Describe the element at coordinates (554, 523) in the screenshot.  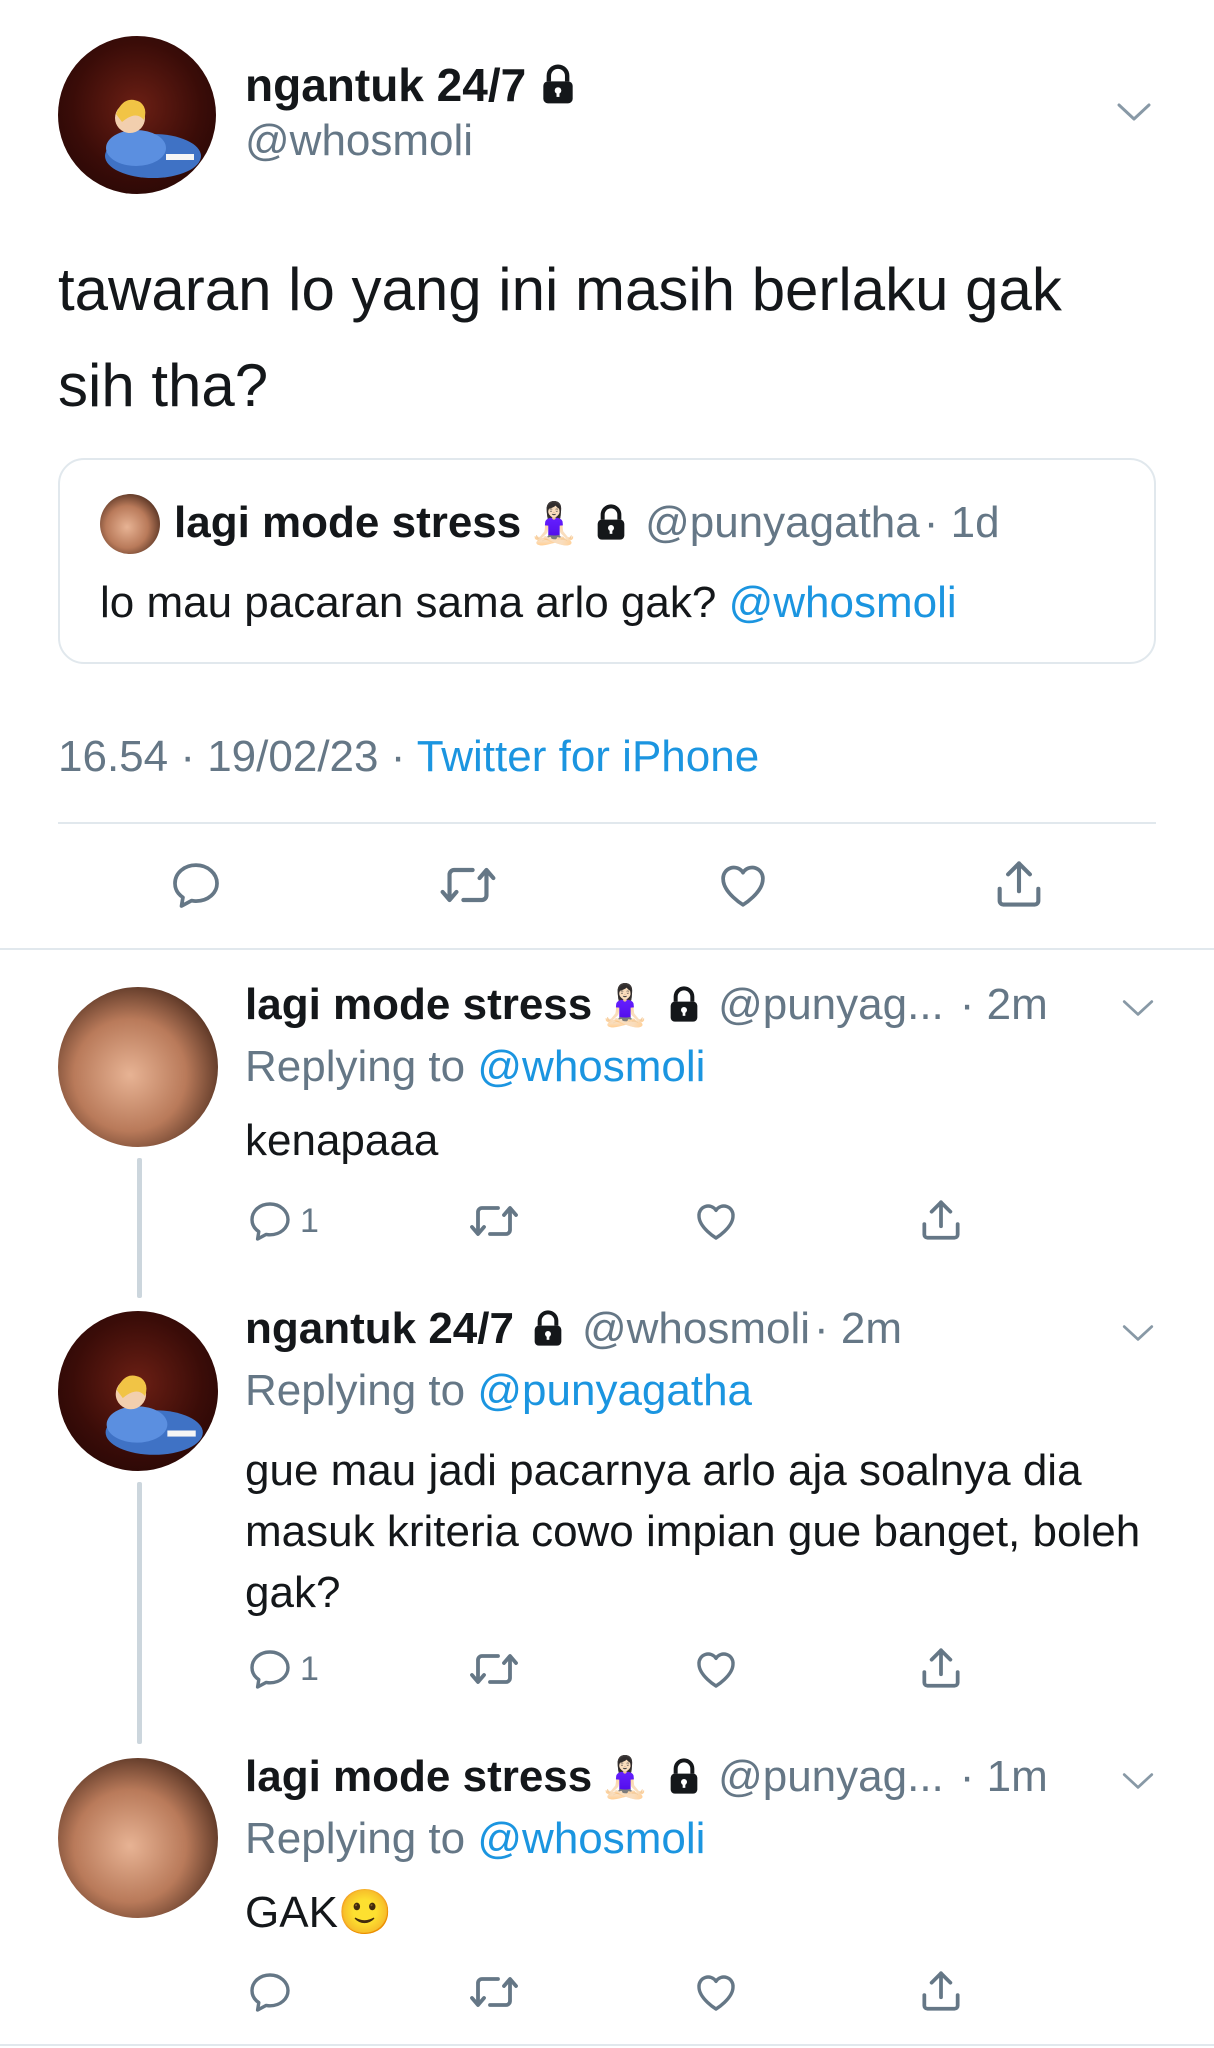
I see `quote-author-emoji: 🧘🏻‍♀️` at that location.